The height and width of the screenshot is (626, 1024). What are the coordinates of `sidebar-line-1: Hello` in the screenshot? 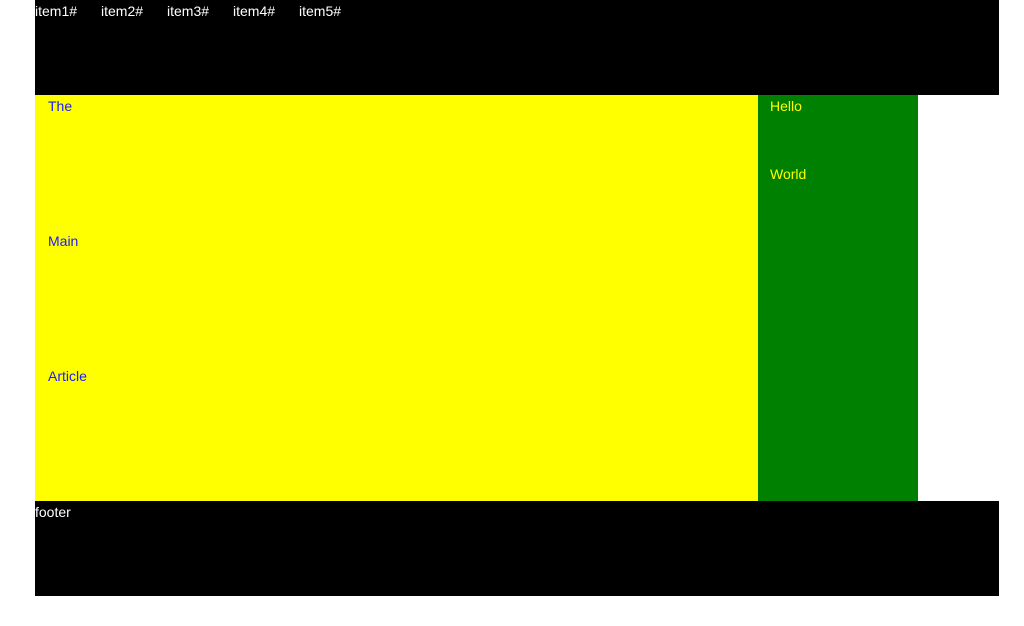 It's located at (786, 106).